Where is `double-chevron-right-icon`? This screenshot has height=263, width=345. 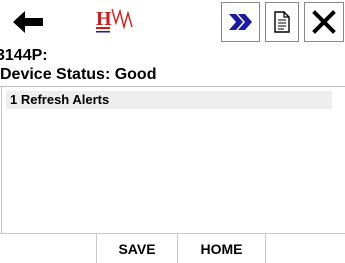
double-chevron-right-icon is located at coordinates (240, 22).